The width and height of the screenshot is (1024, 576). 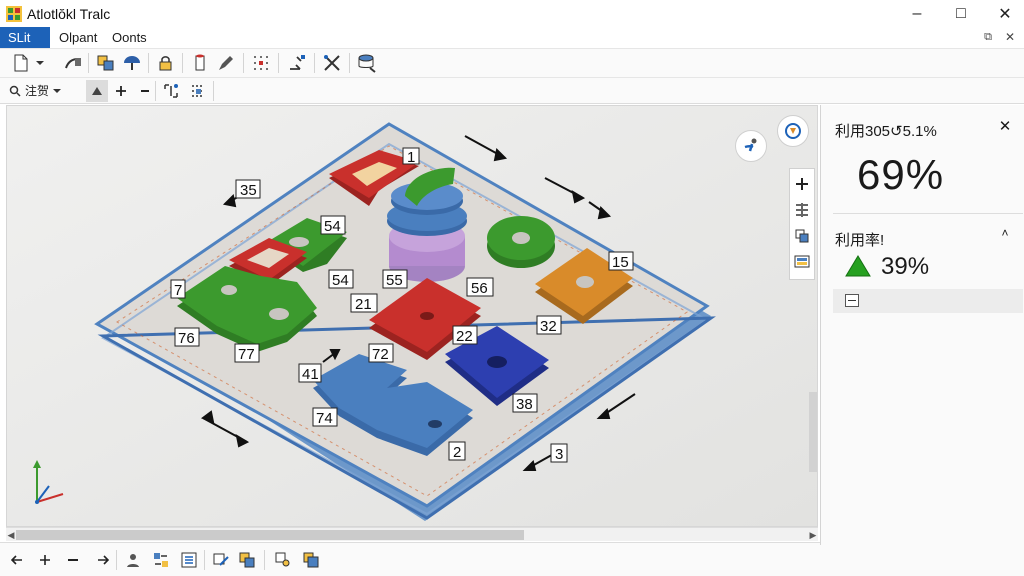 I want to click on new-dropdown-button, so click(x=40, y=63).